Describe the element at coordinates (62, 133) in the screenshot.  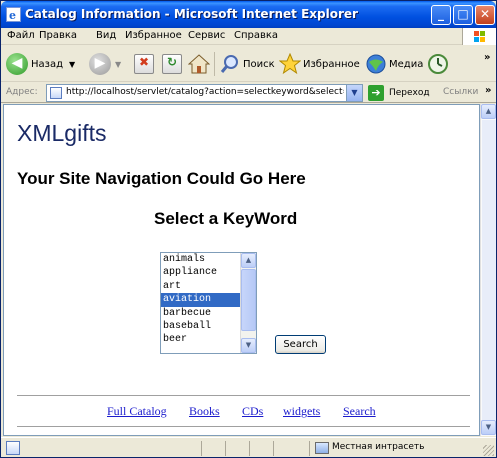
I see `site-brand: XMLgifts` at that location.